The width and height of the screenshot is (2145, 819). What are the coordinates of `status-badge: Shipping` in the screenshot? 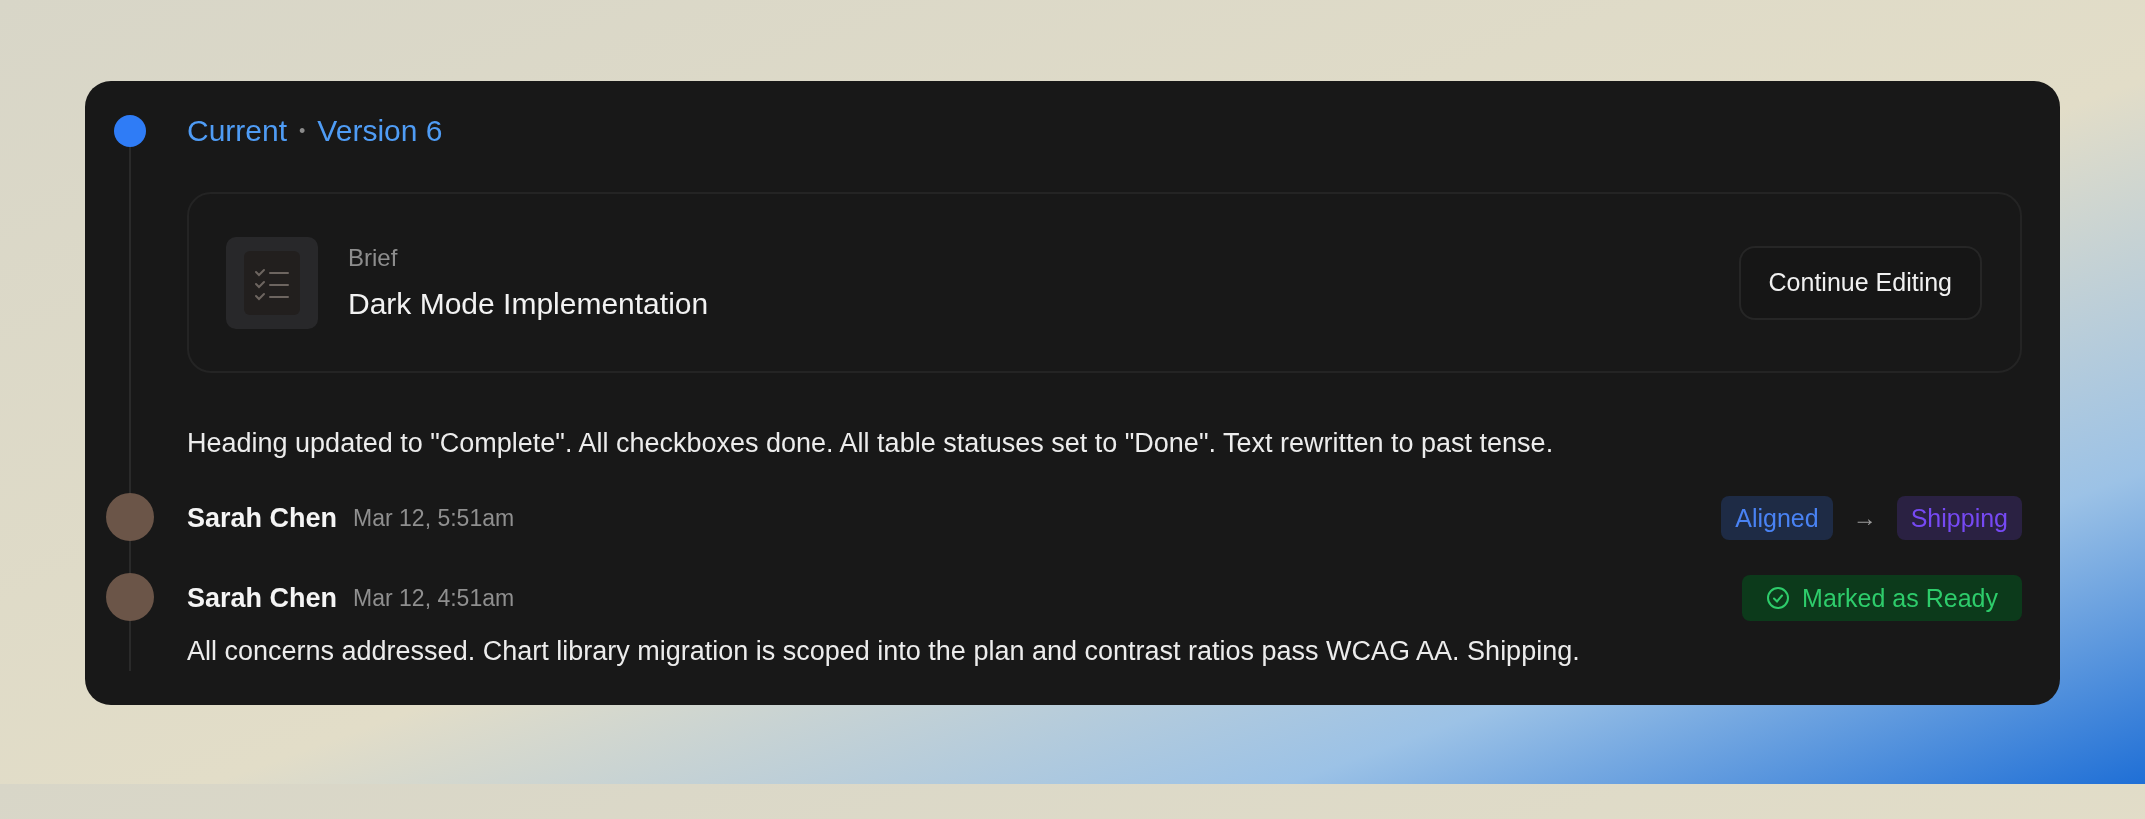 It's located at (1959, 518).